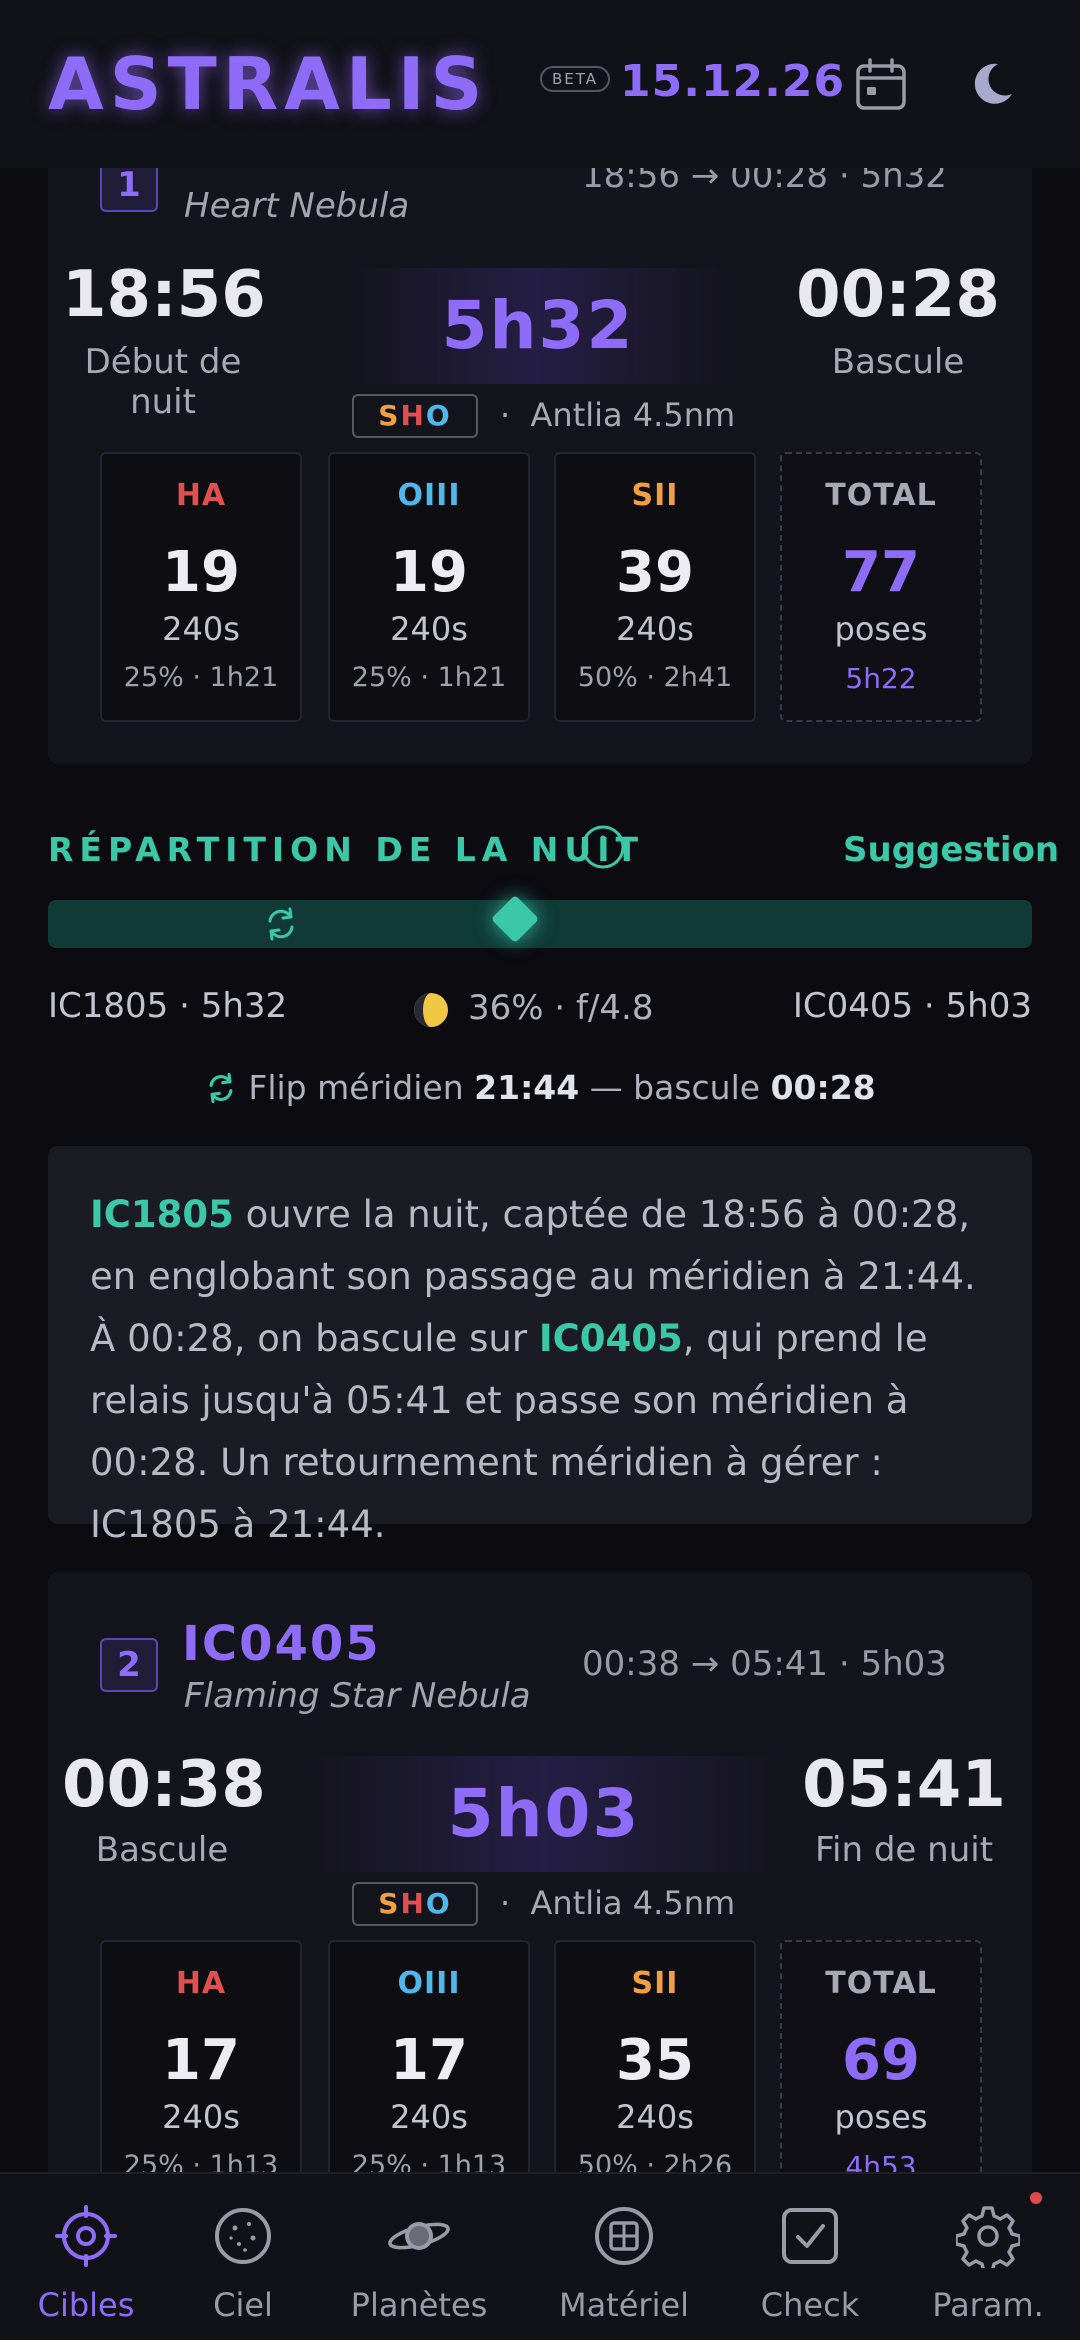 The image size is (1080, 2340). Describe the element at coordinates (538, 326) in the screenshot. I see `duration-display: 5h32` at that location.